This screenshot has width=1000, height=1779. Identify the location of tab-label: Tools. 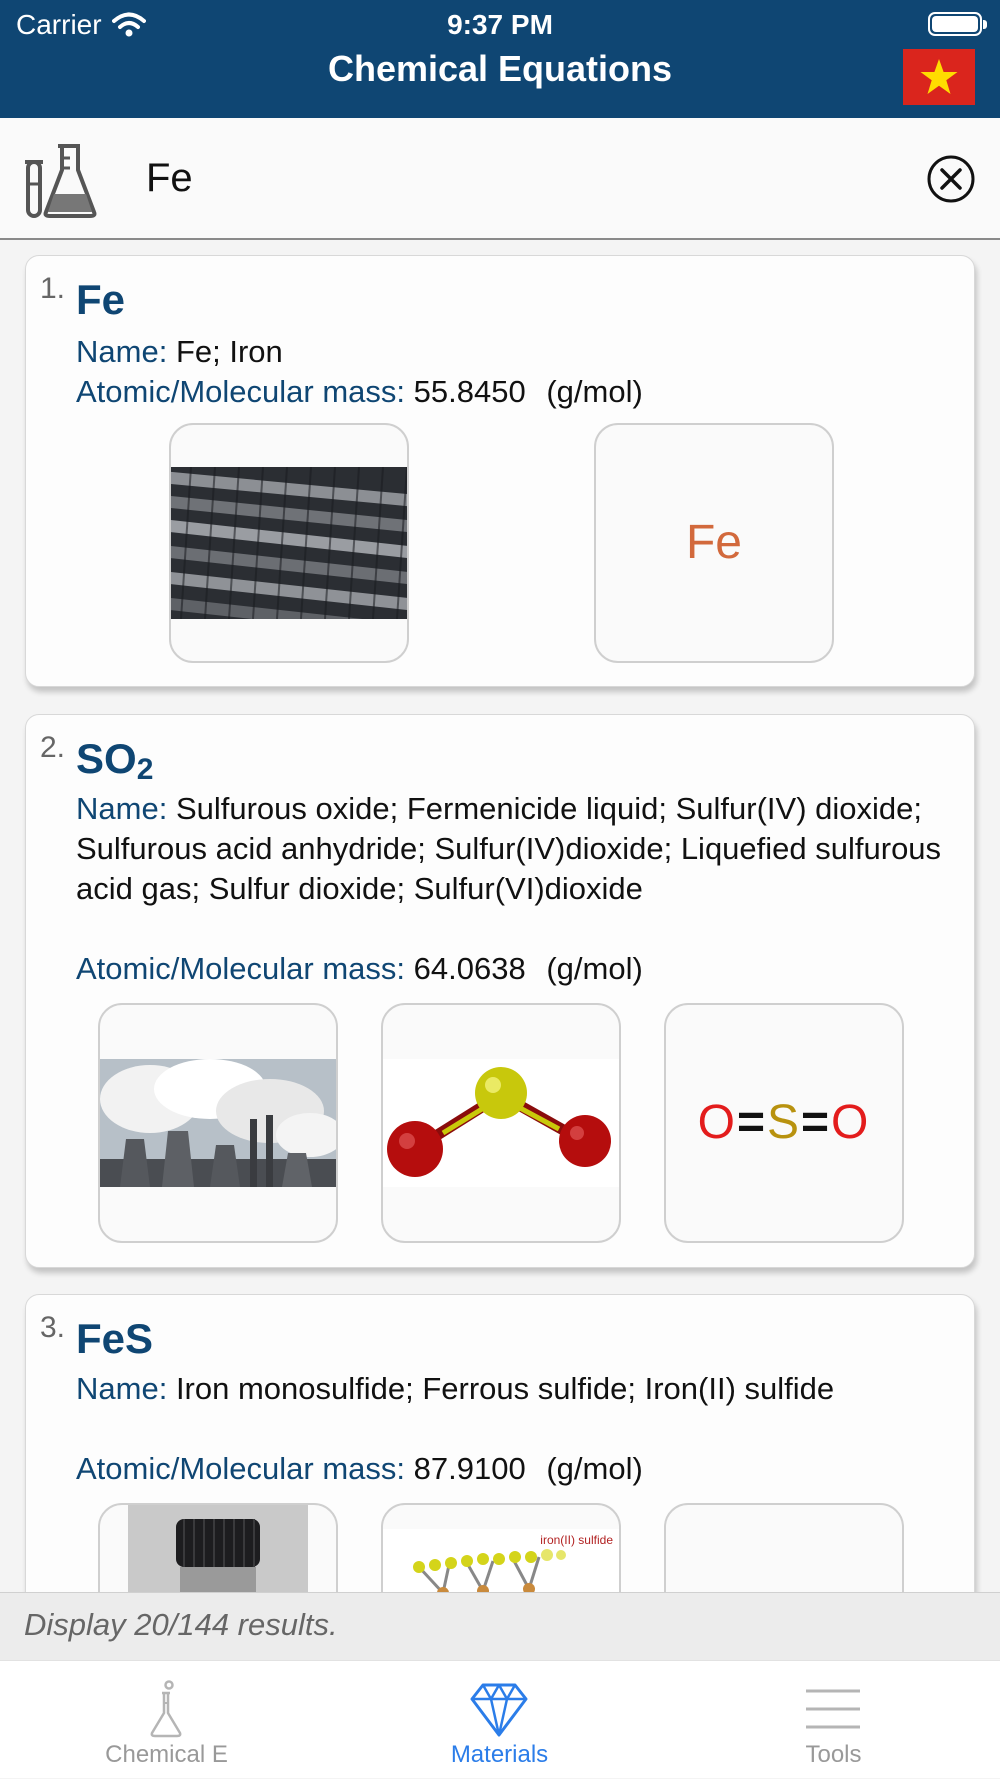
(833, 1754).